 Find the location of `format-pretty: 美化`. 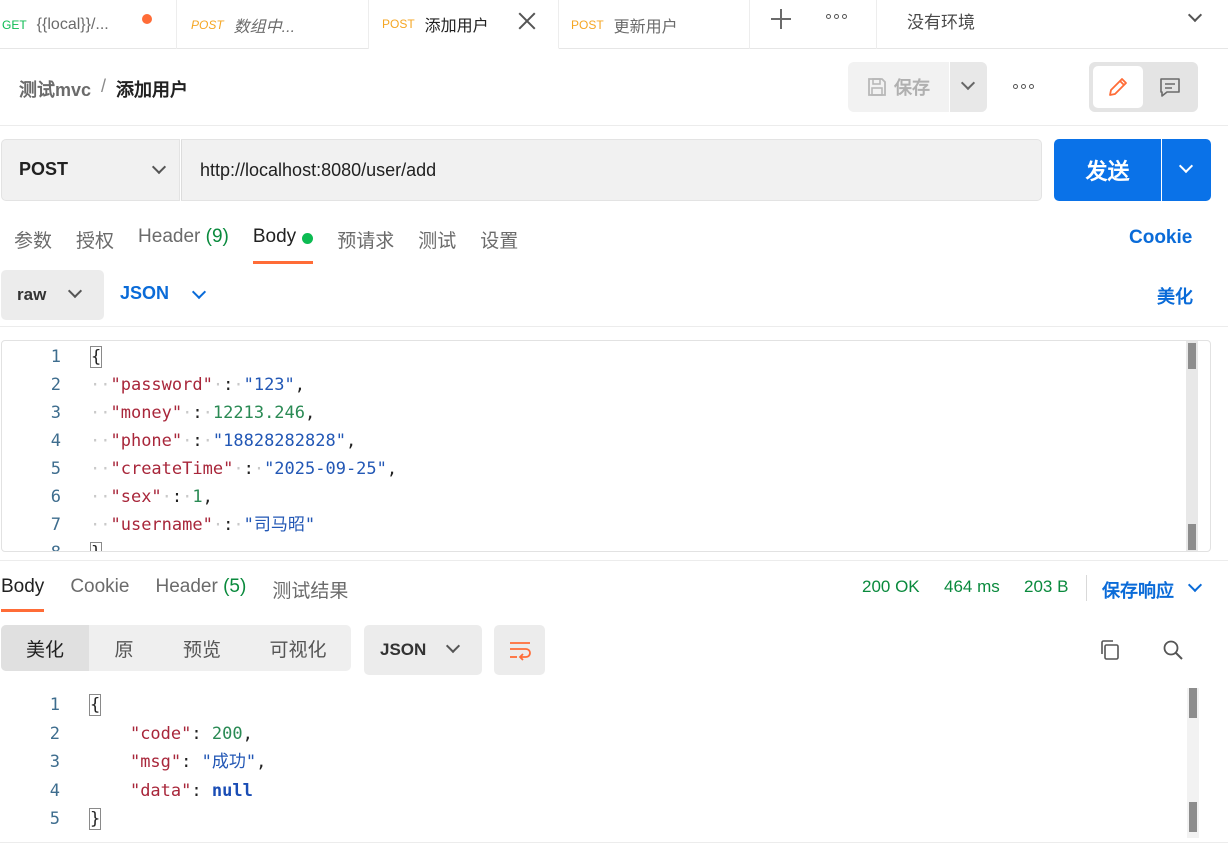

format-pretty: 美化 is located at coordinates (45, 648).